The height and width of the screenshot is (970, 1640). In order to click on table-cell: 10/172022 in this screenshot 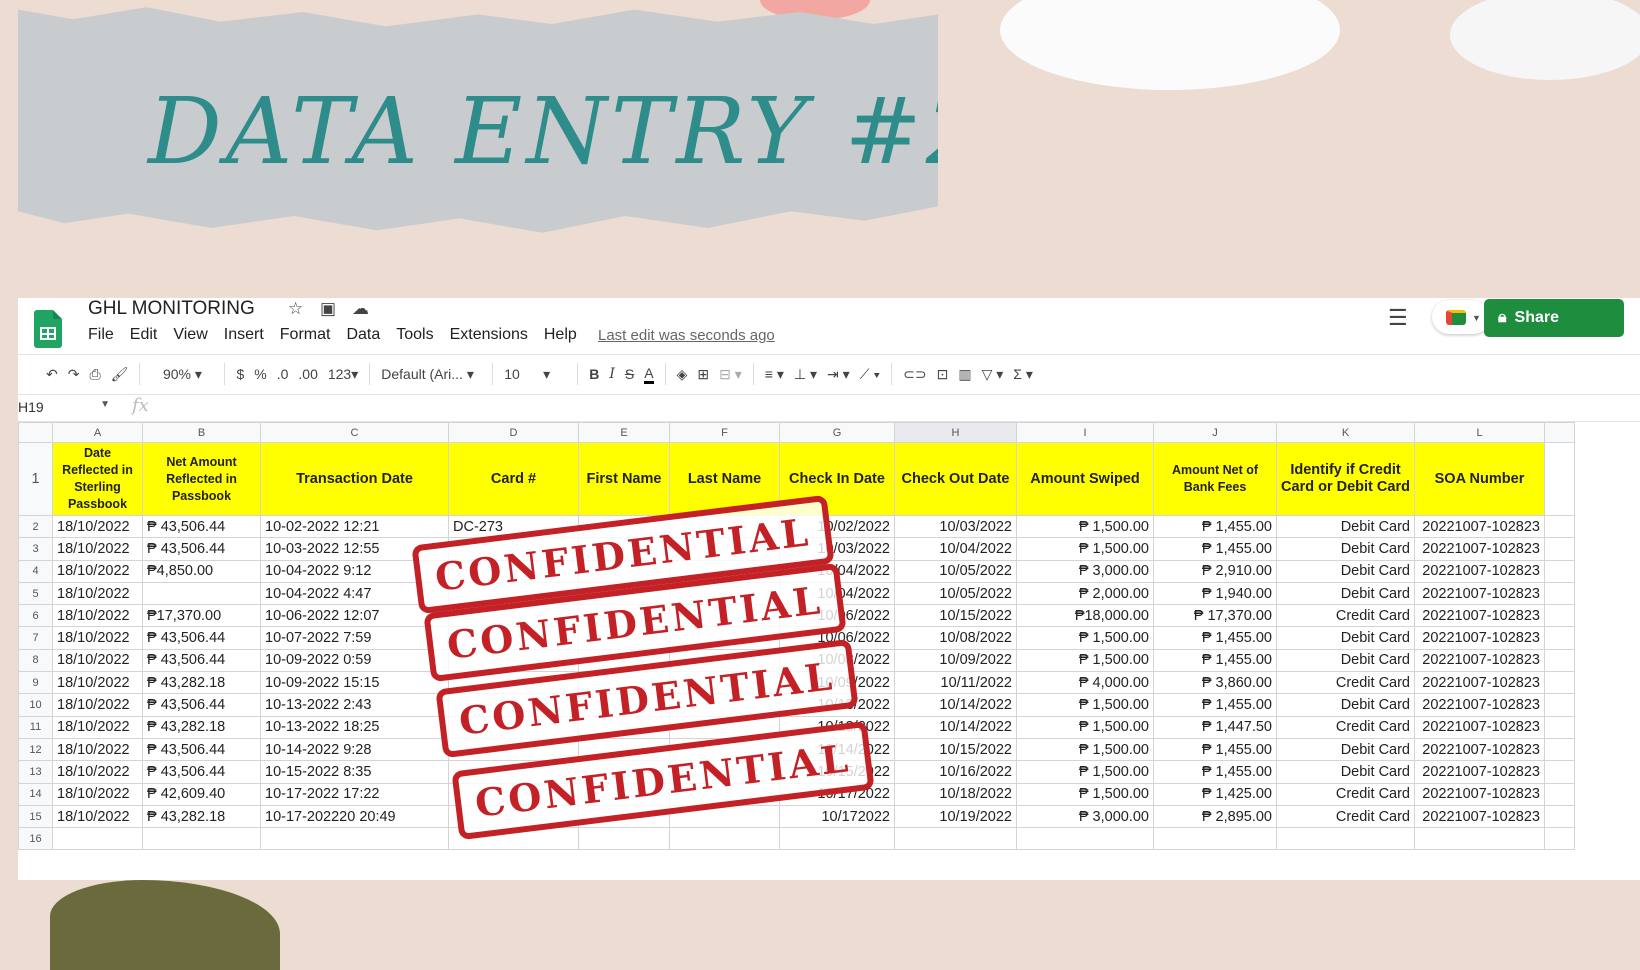, I will do `click(837, 816)`.